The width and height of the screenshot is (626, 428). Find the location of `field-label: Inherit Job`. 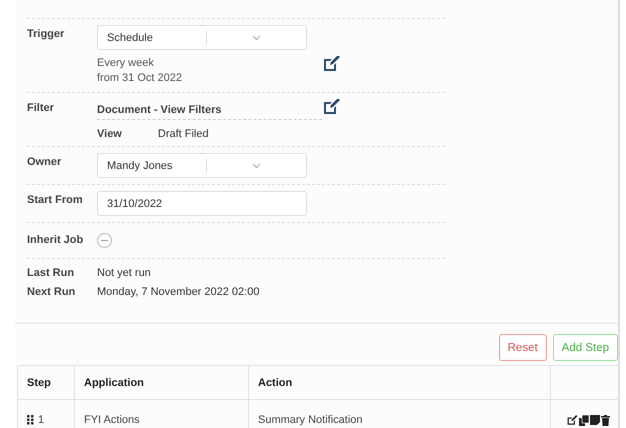

field-label: Inherit Job is located at coordinates (55, 240).